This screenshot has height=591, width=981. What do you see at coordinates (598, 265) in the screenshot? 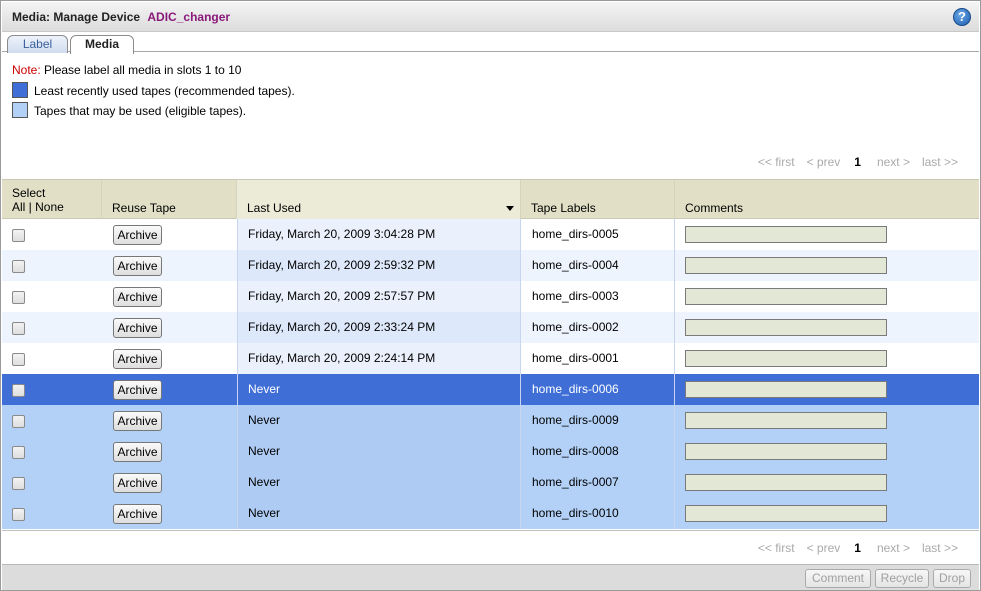
I see `tape-label-cell: home_dirs-0004` at bounding box center [598, 265].